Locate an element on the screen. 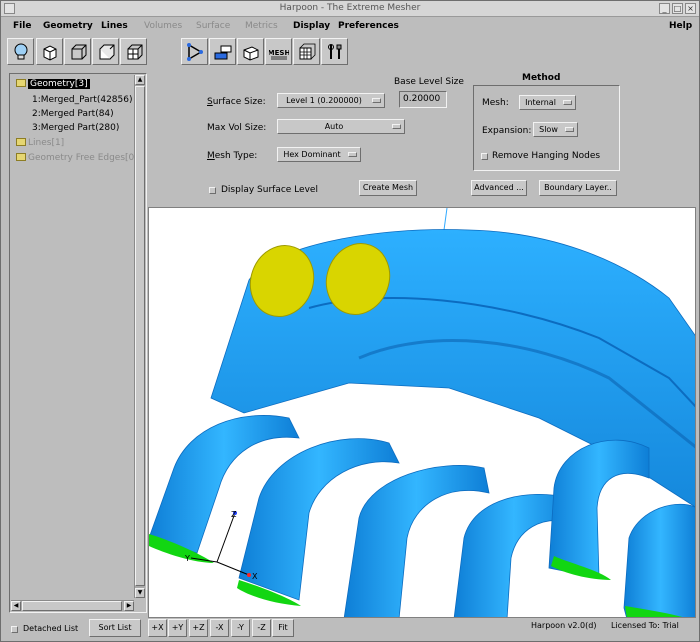 This screenshot has width=700, height=642. blocks-icon is located at coordinates (222, 52).